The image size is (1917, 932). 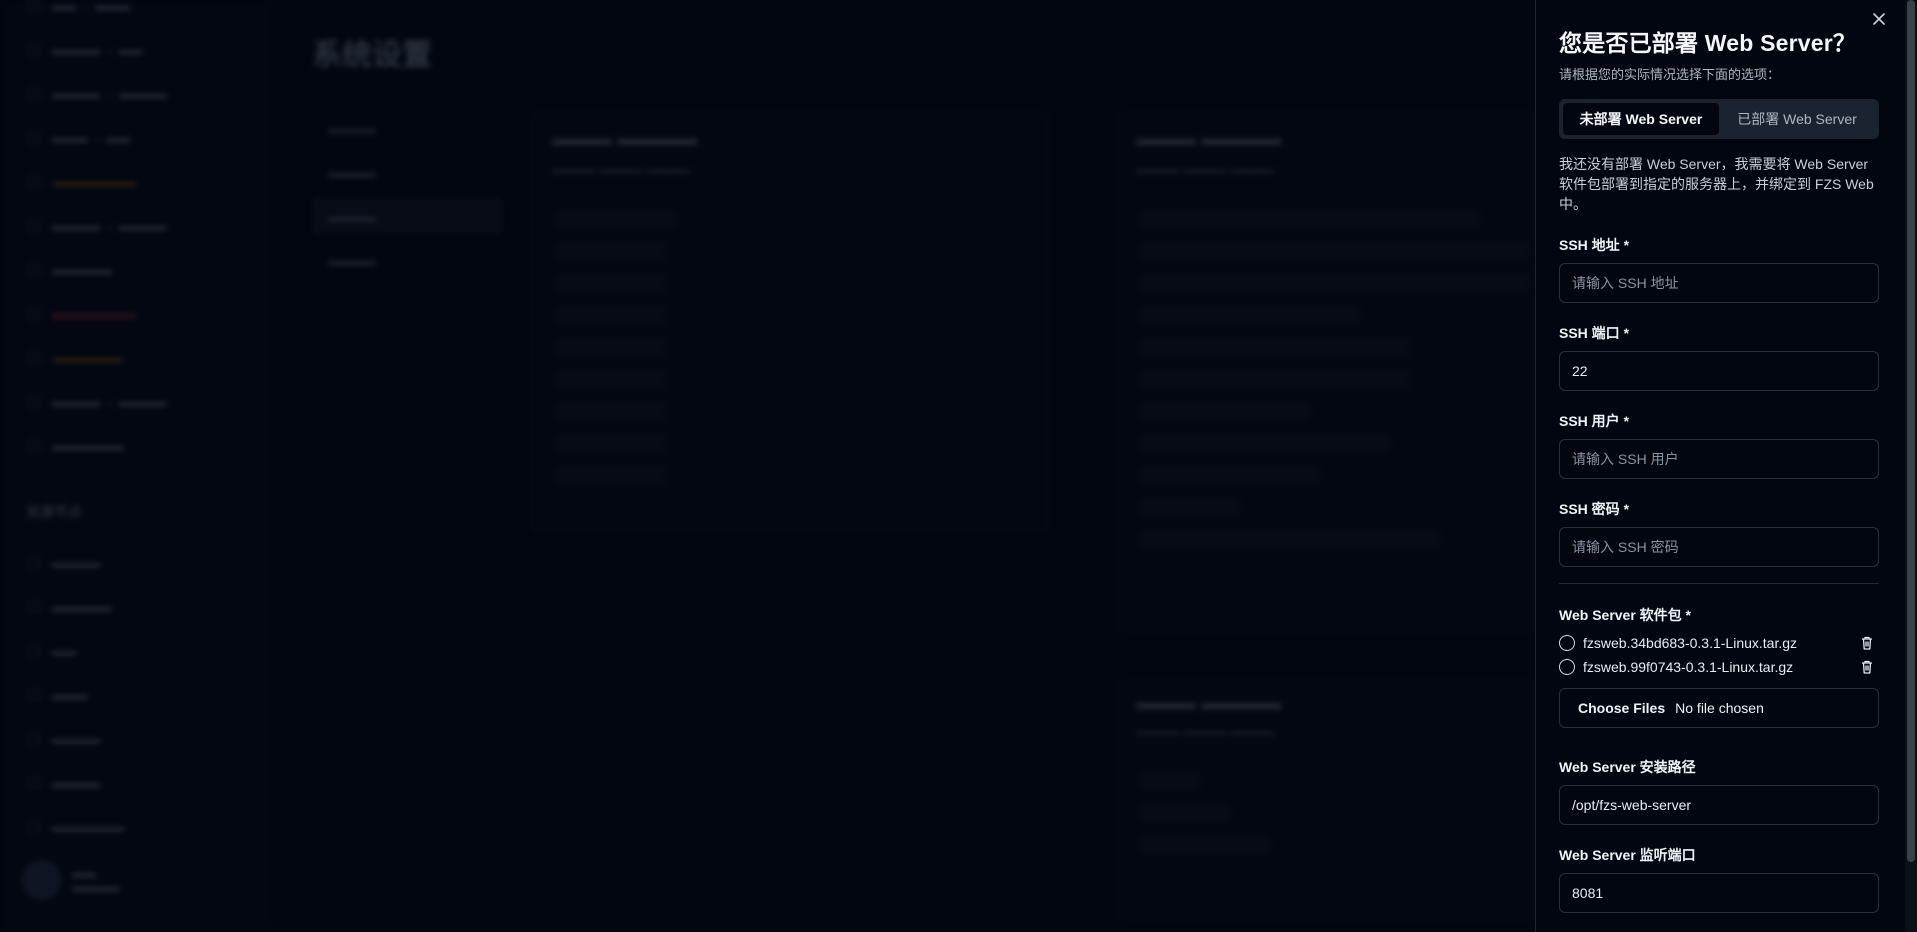 I want to click on install-path-label: Web Server 安装路径, so click(x=1627, y=767).